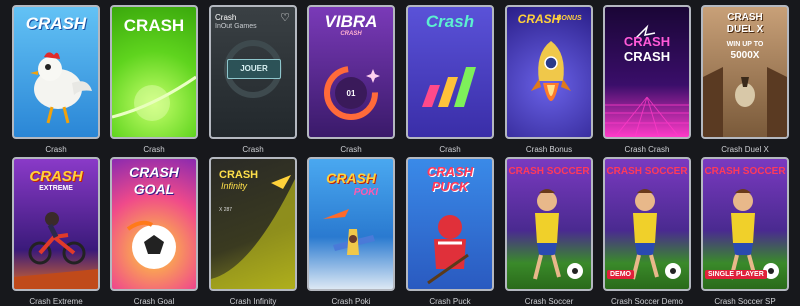 This screenshot has width=800, height=306. I want to click on game-tile-crash-soccer-demo: CRASH SOCCER DEMO Crash Soccer Demo, so click(647, 231).